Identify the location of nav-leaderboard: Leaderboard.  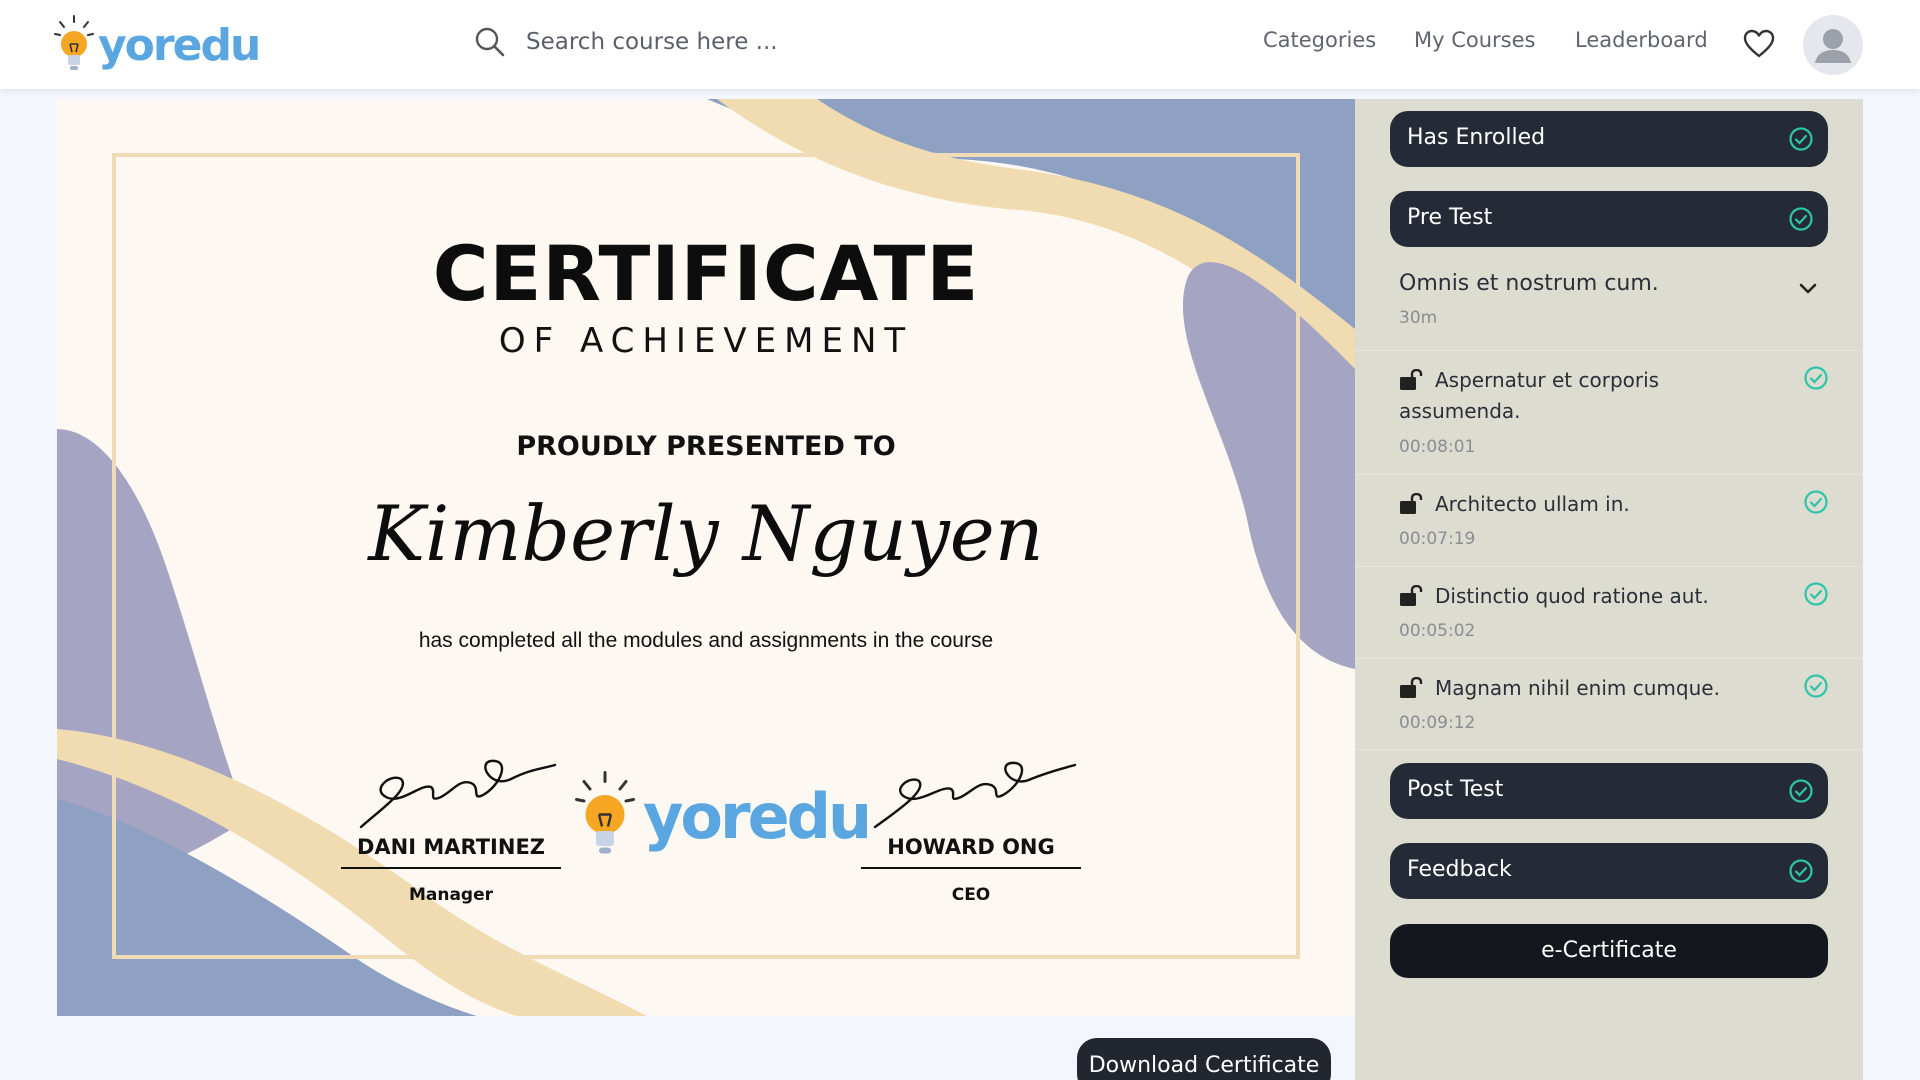
(1641, 40).